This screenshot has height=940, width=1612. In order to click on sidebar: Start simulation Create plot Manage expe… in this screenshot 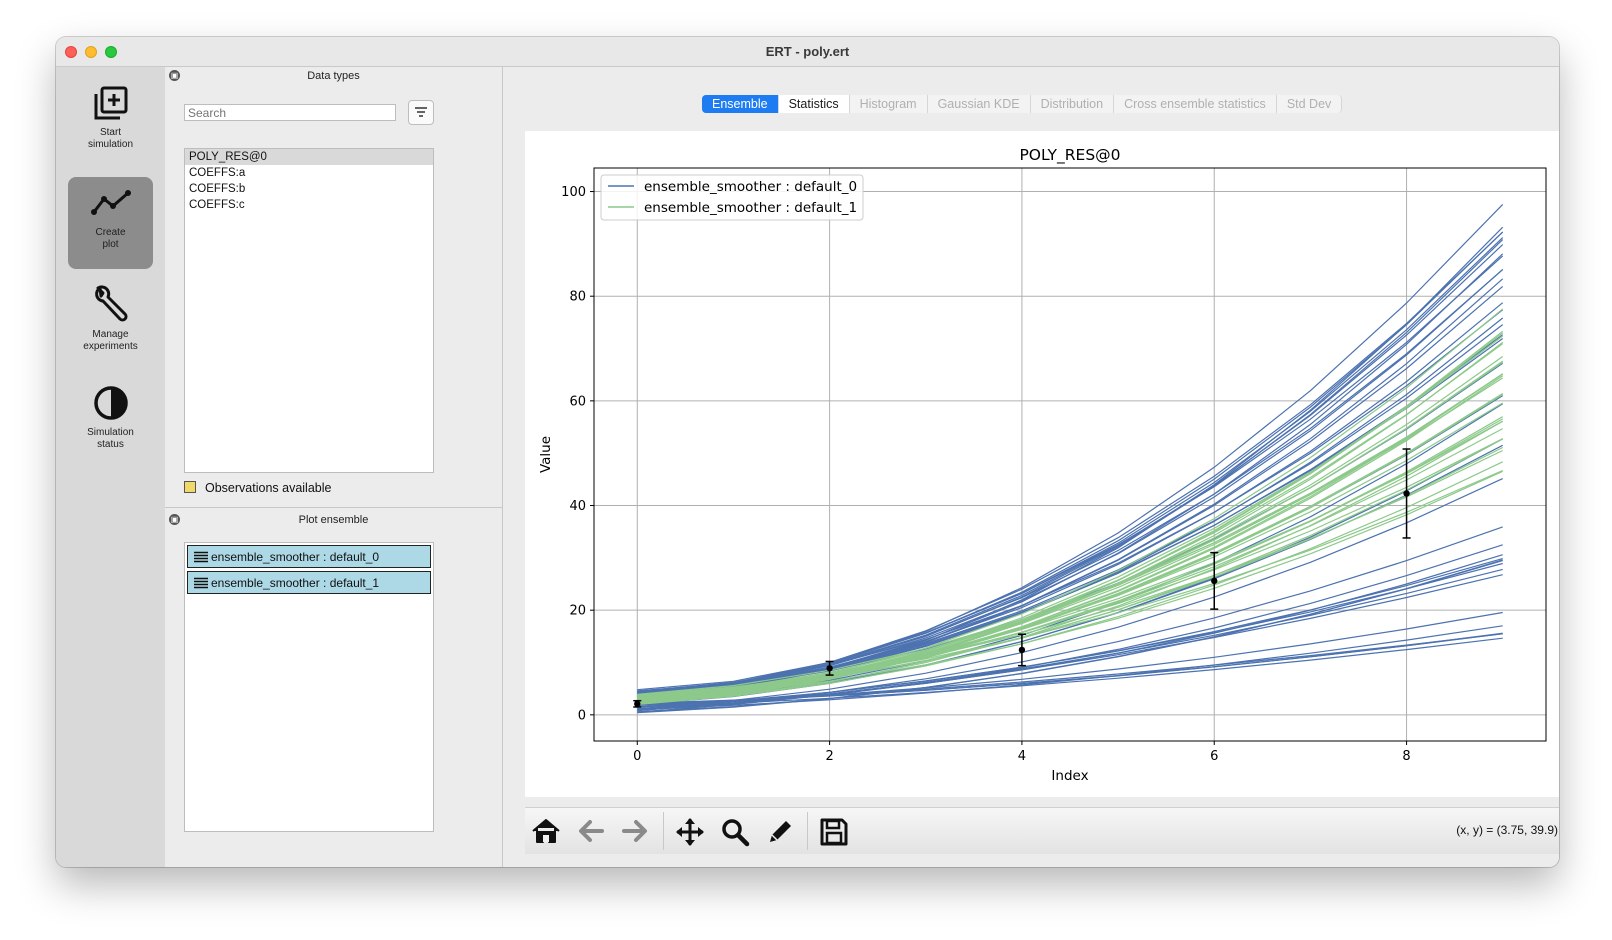, I will do `click(110, 467)`.